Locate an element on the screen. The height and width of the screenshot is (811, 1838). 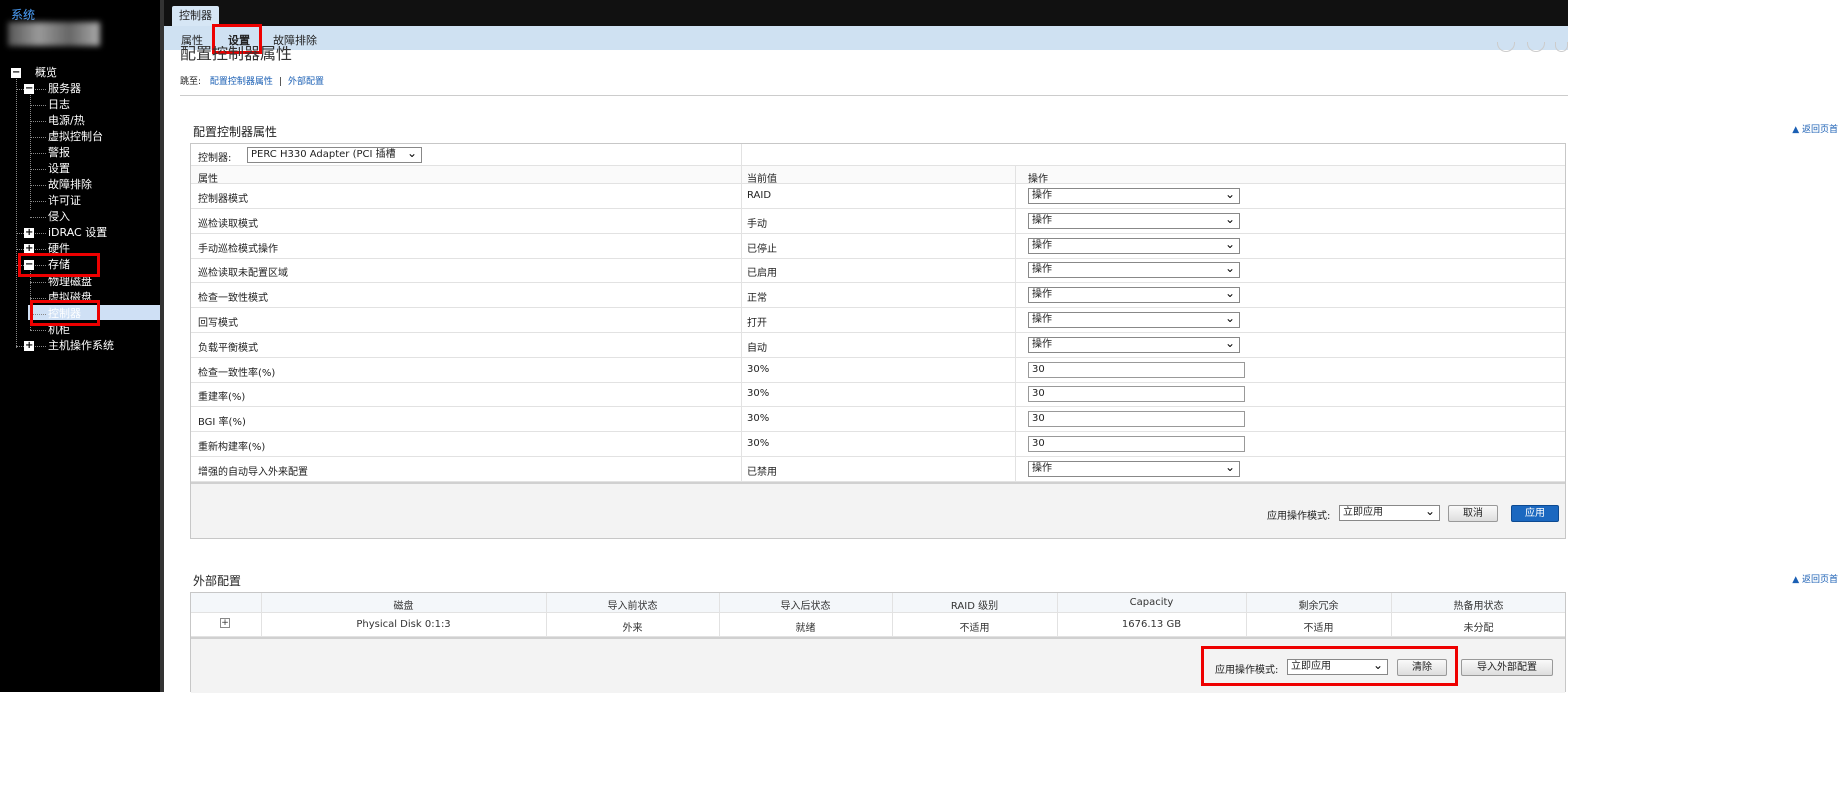
tree-expander-server: − is located at coordinates (29, 89).